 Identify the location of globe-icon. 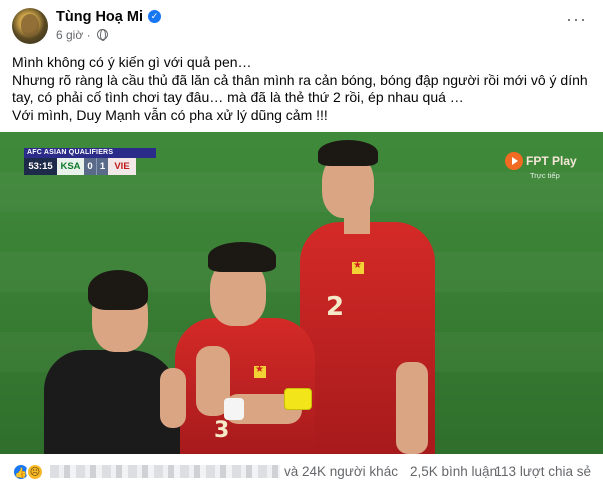
(102, 35).